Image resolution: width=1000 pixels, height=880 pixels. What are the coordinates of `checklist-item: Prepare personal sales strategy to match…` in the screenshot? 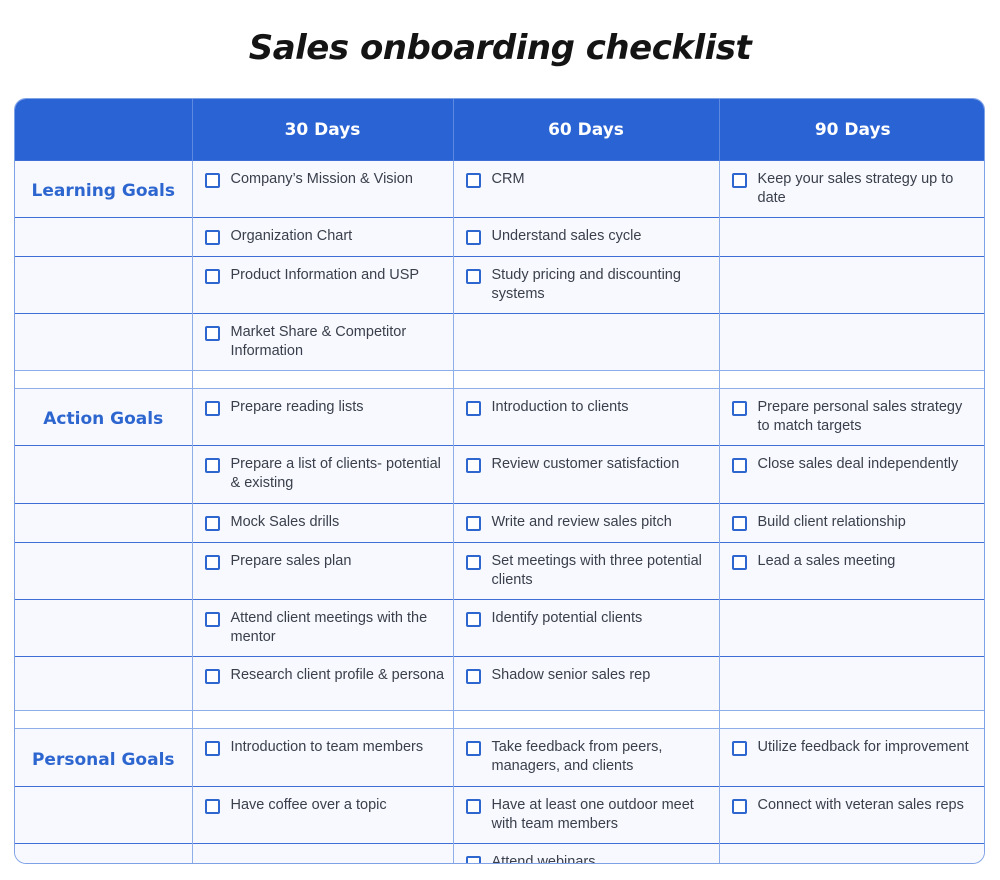 It's located at (852, 417).